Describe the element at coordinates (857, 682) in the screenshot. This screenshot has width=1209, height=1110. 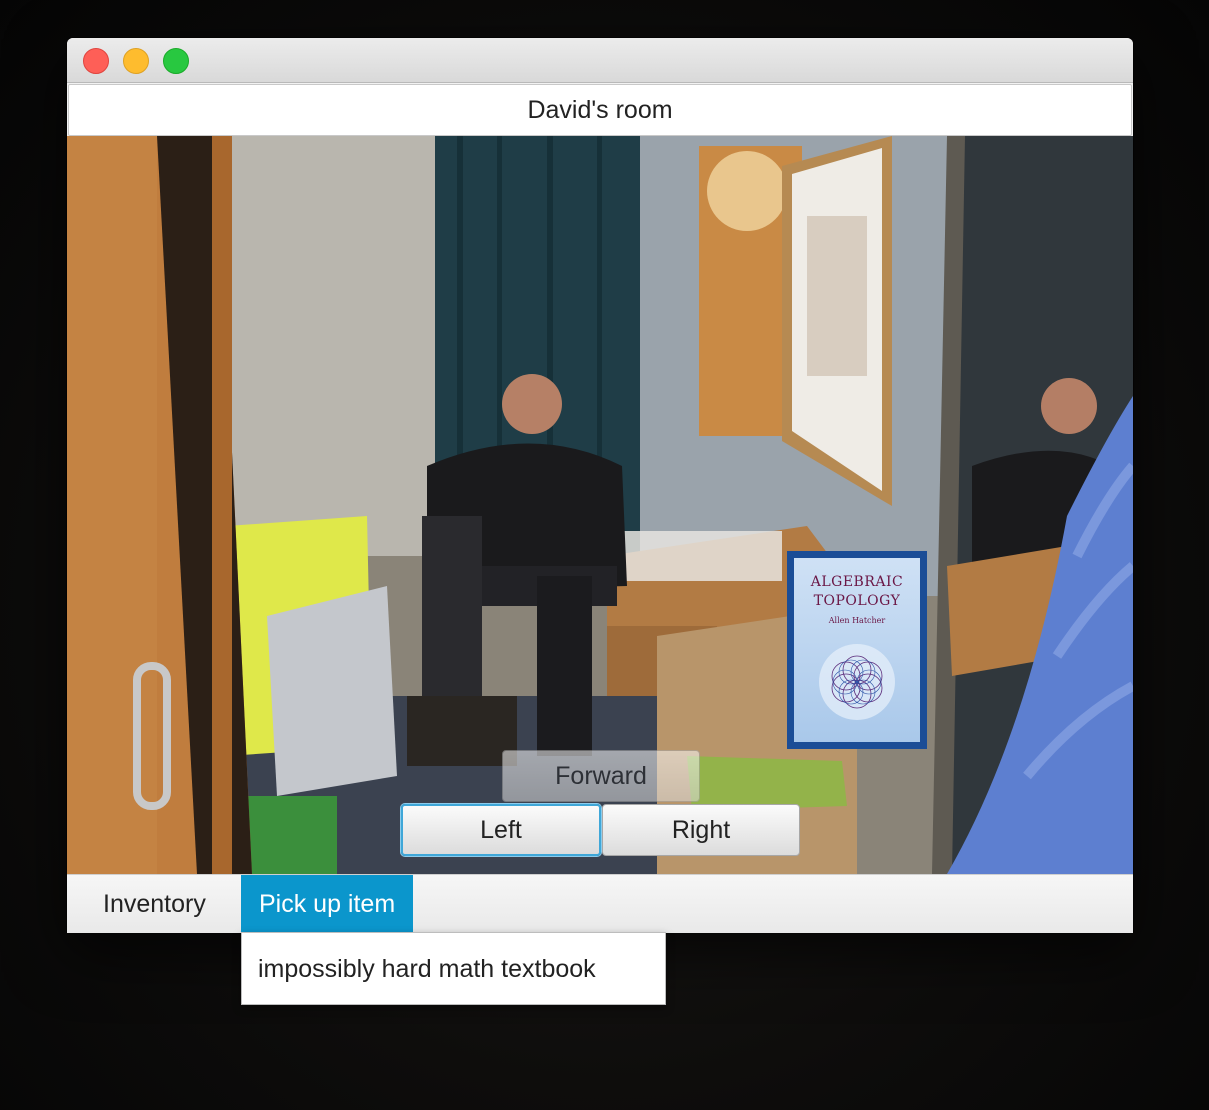
I see `spiral-emblem-icon` at that location.